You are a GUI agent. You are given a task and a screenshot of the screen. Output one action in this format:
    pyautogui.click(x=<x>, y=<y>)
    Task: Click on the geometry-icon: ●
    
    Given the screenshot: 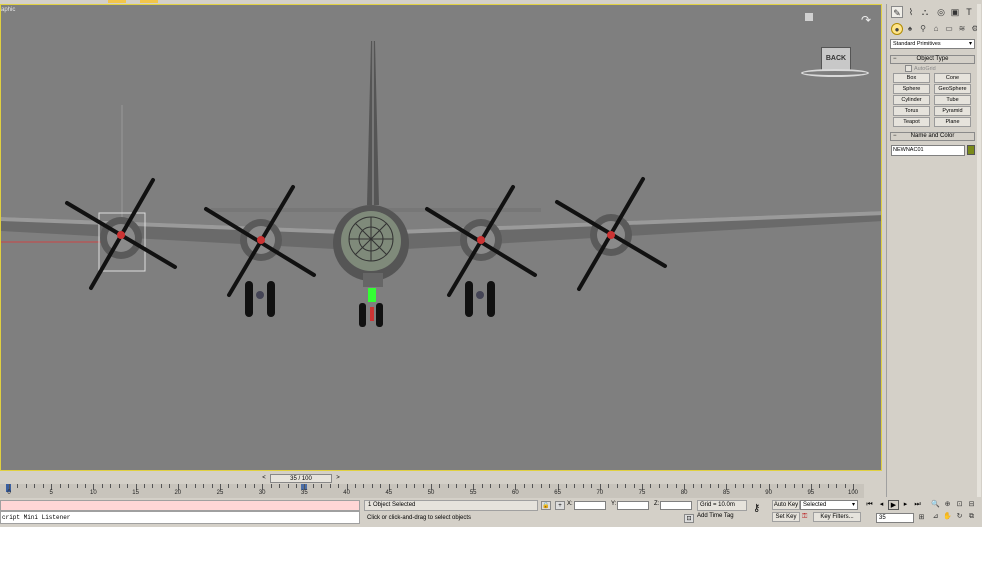 What is the action you would take?
    pyautogui.click(x=897, y=29)
    